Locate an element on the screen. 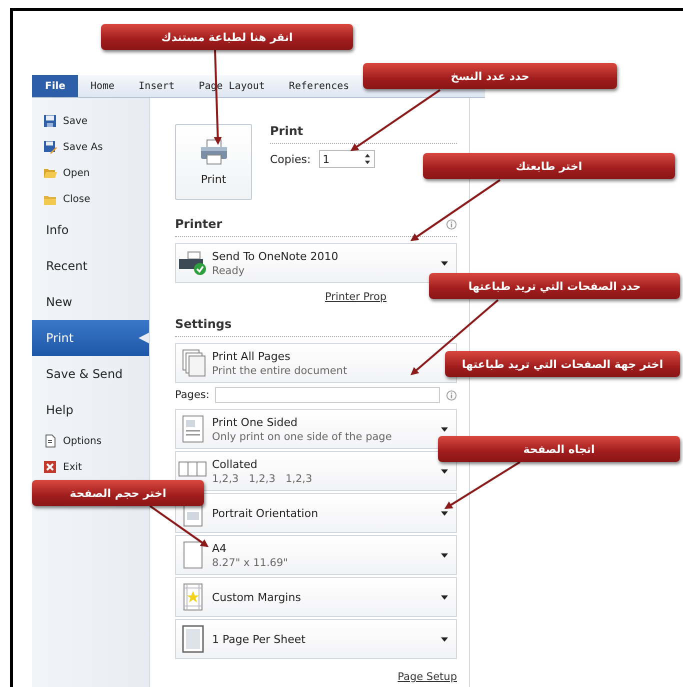 This screenshot has width=683, height=687. callout: اتجاه الصفحة is located at coordinates (559, 449).